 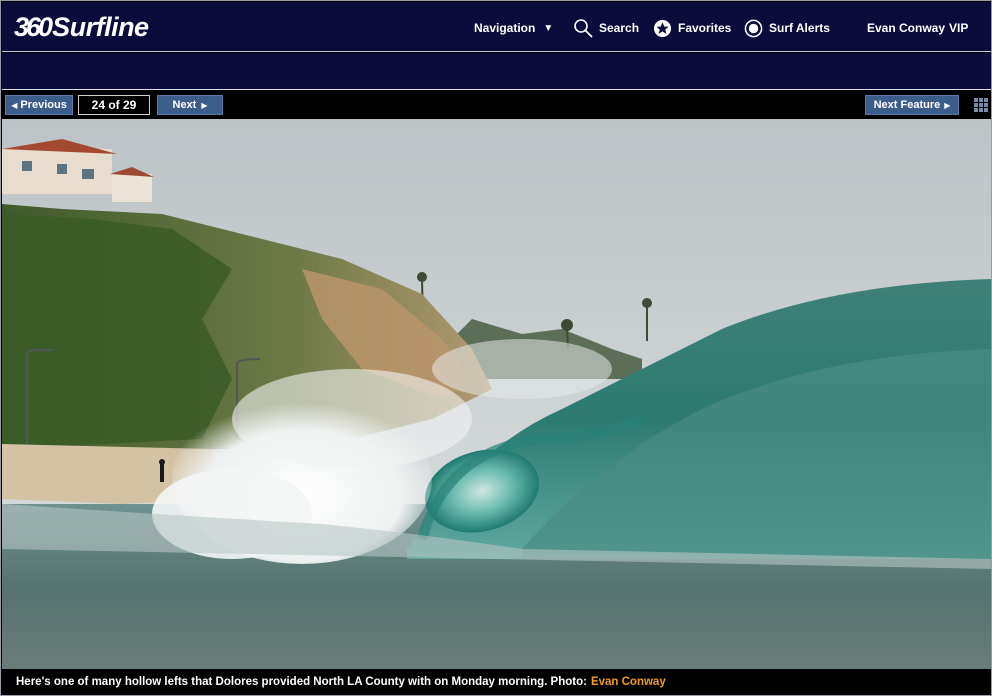 What do you see at coordinates (907, 105) in the screenshot?
I see `next-feature-label: Next Feature` at bounding box center [907, 105].